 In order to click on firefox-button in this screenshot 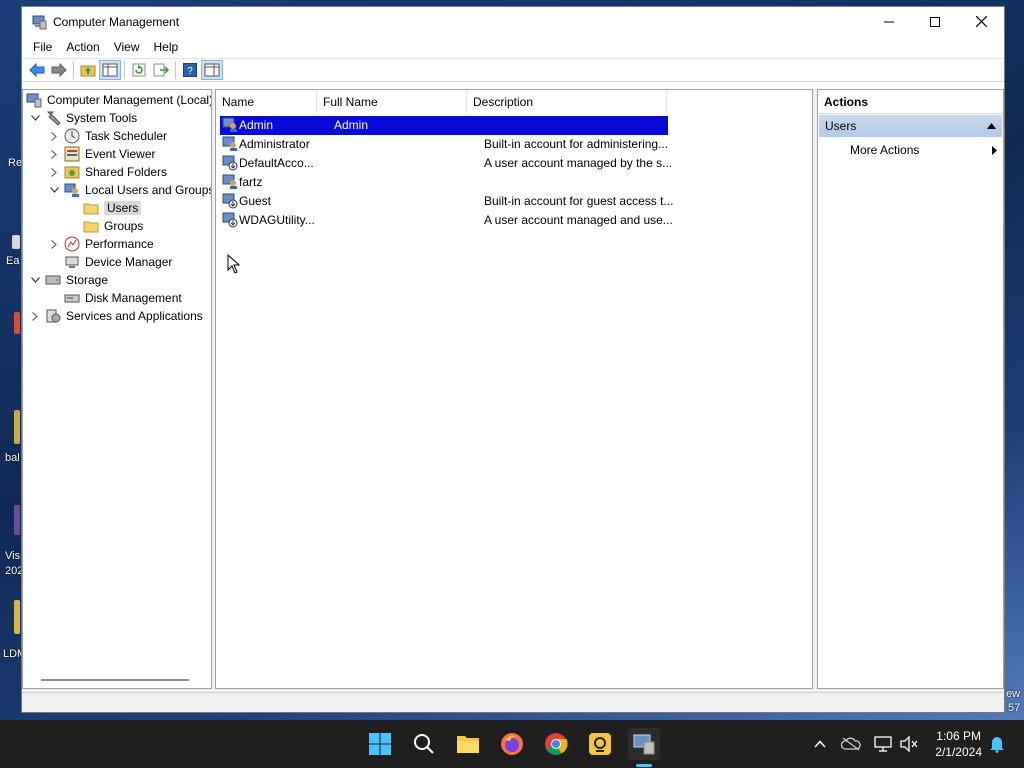, I will do `click(512, 744)`.